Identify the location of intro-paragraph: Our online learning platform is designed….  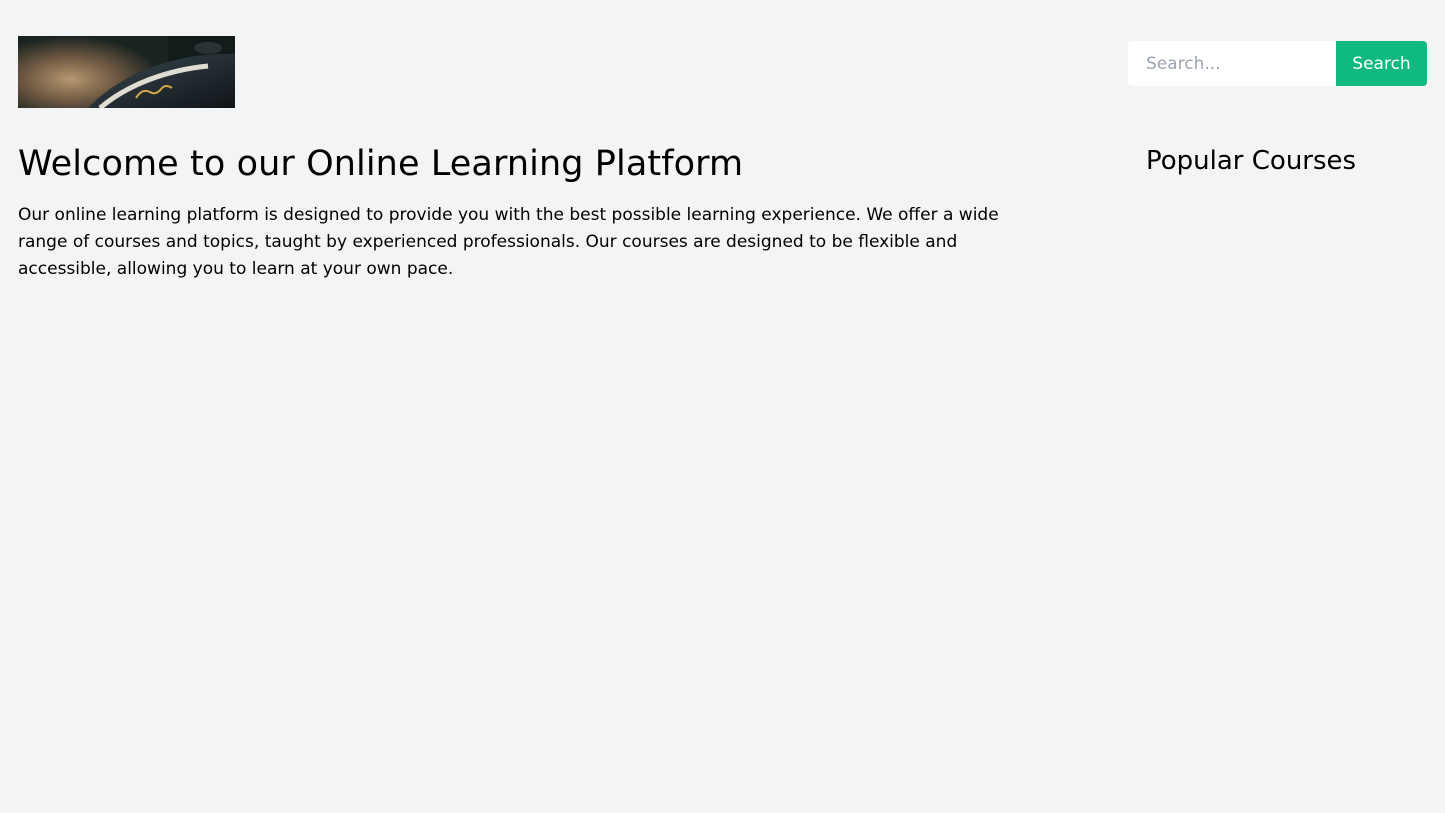
(508, 242).